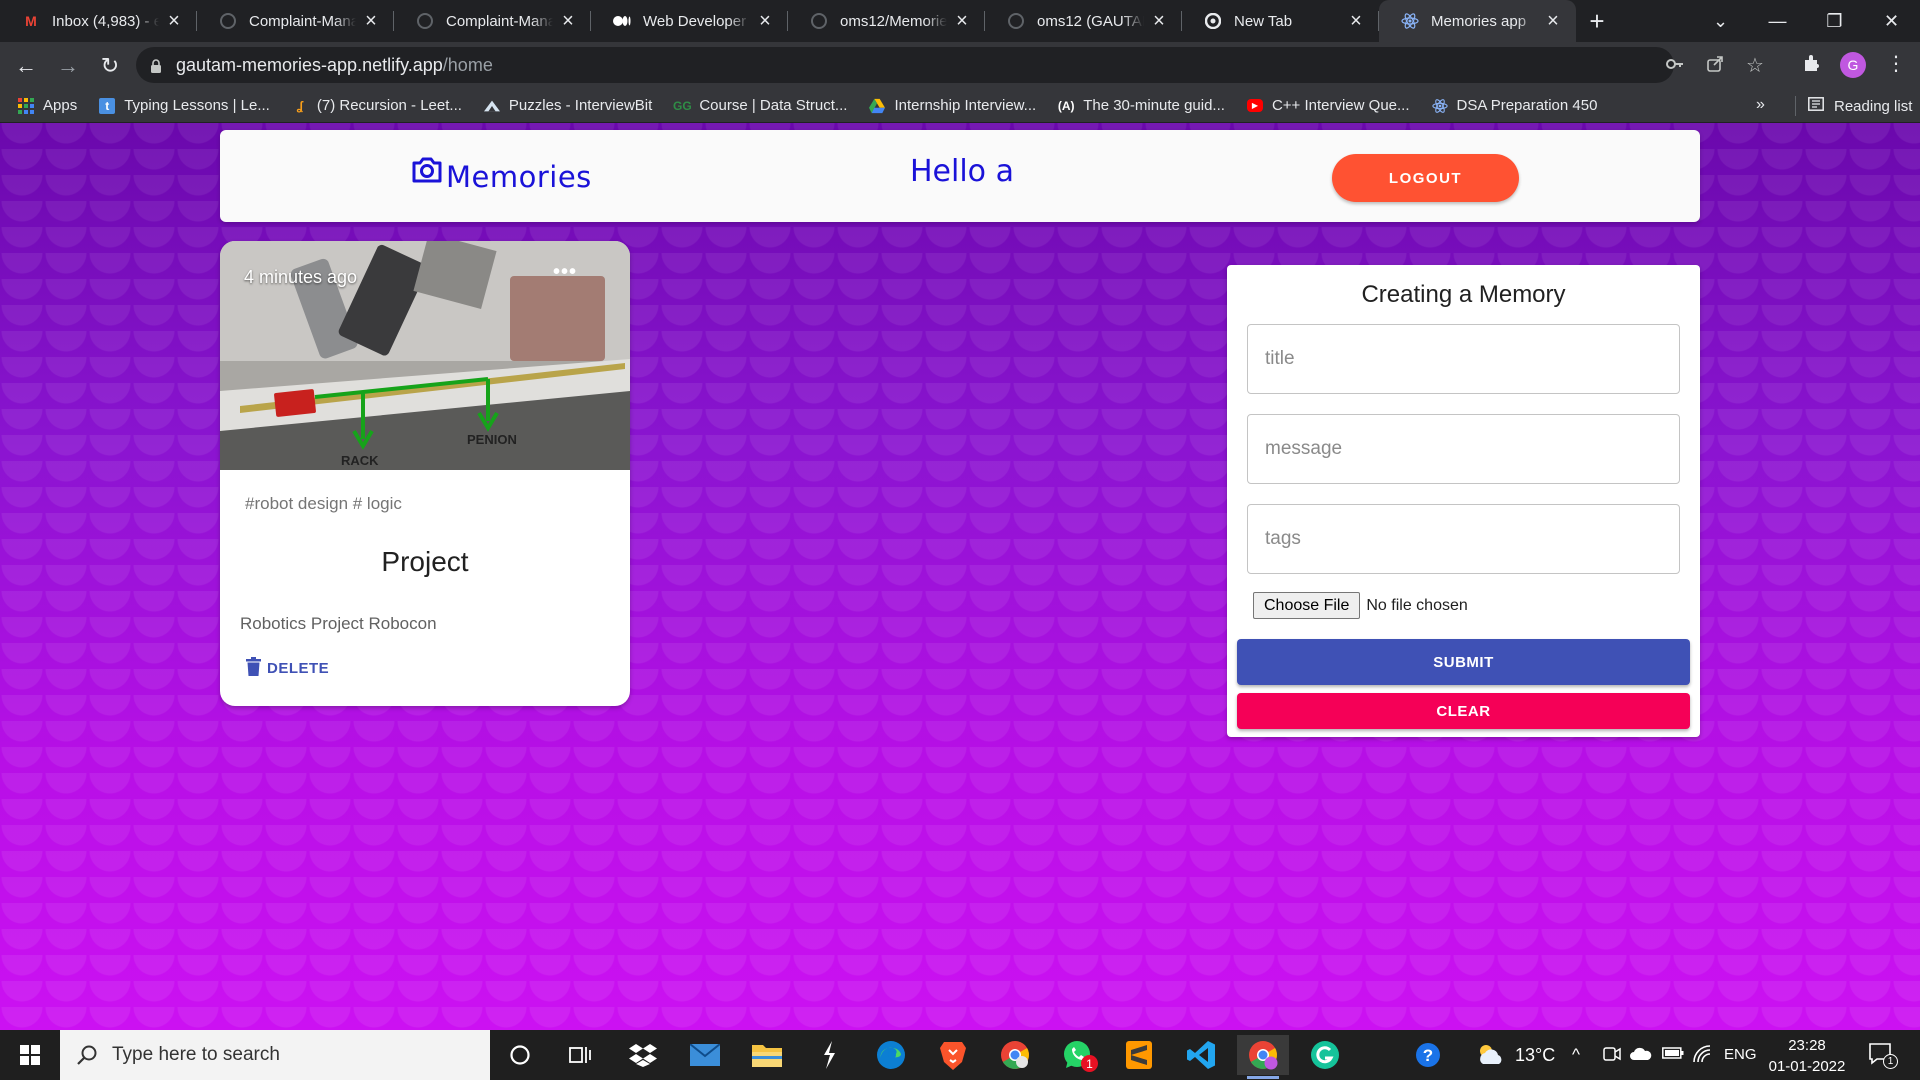 Image resolution: width=1920 pixels, height=1080 pixels. What do you see at coordinates (960, 176) in the screenshot?
I see `app-header: Memories Hello a LOGOUT` at bounding box center [960, 176].